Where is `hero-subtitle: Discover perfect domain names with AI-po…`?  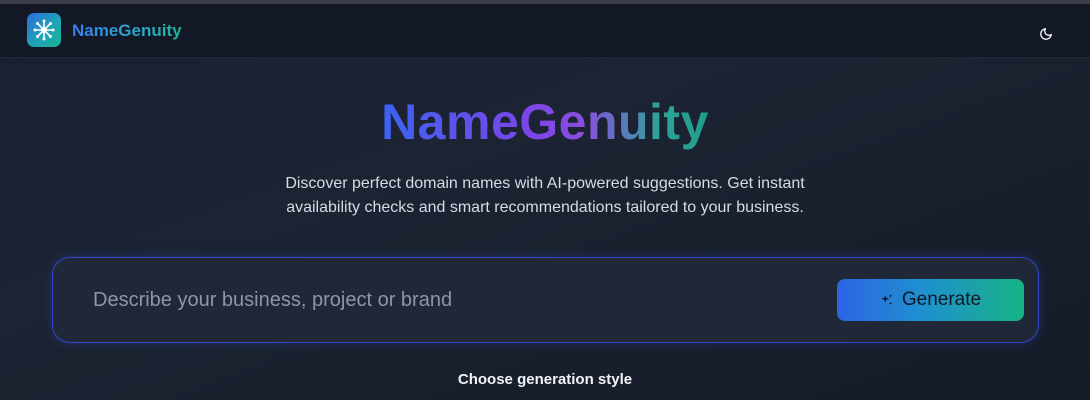 hero-subtitle: Discover perfect domain names with AI-po… is located at coordinates (545, 195).